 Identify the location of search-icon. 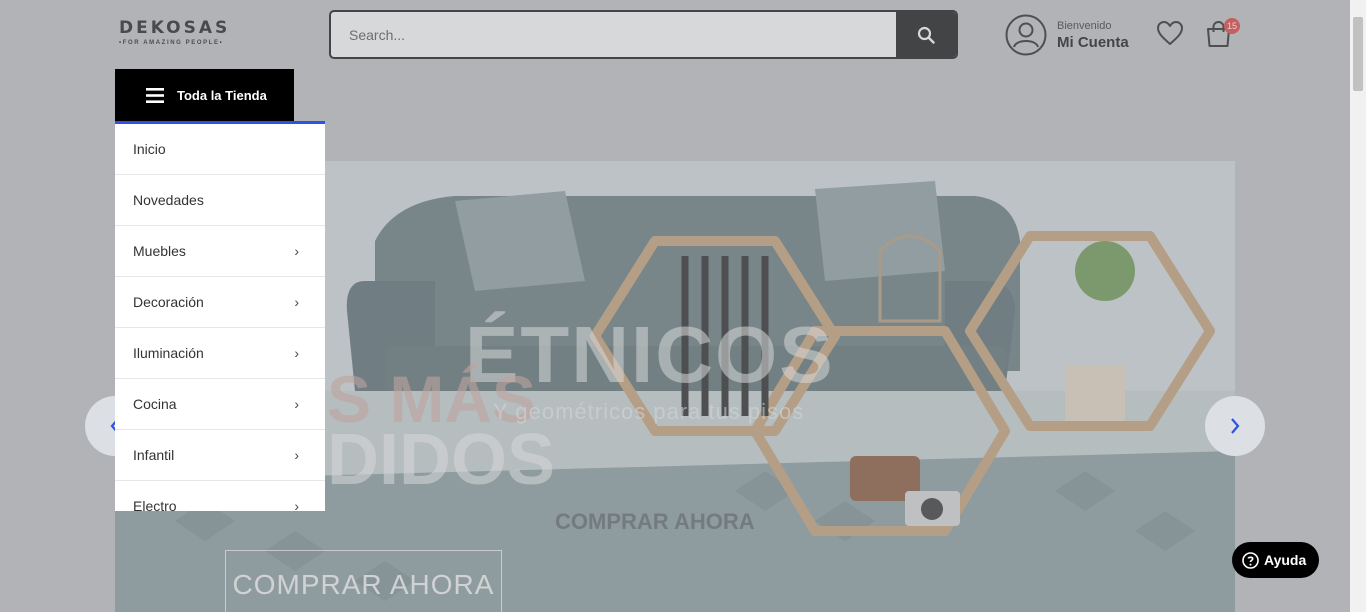
(926, 35).